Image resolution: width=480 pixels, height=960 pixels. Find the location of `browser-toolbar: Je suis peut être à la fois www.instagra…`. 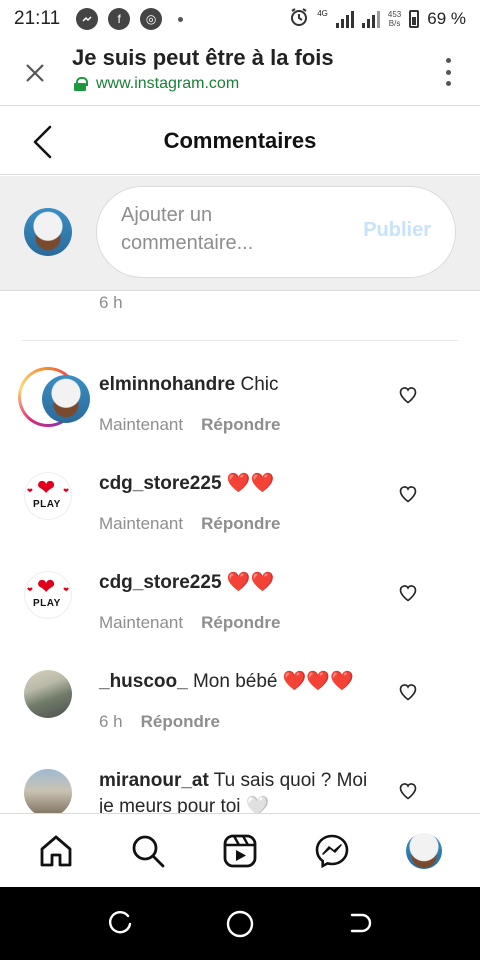

browser-toolbar: Je suis peut être à la fois www.instagra… is located at coordinates (240, 72).